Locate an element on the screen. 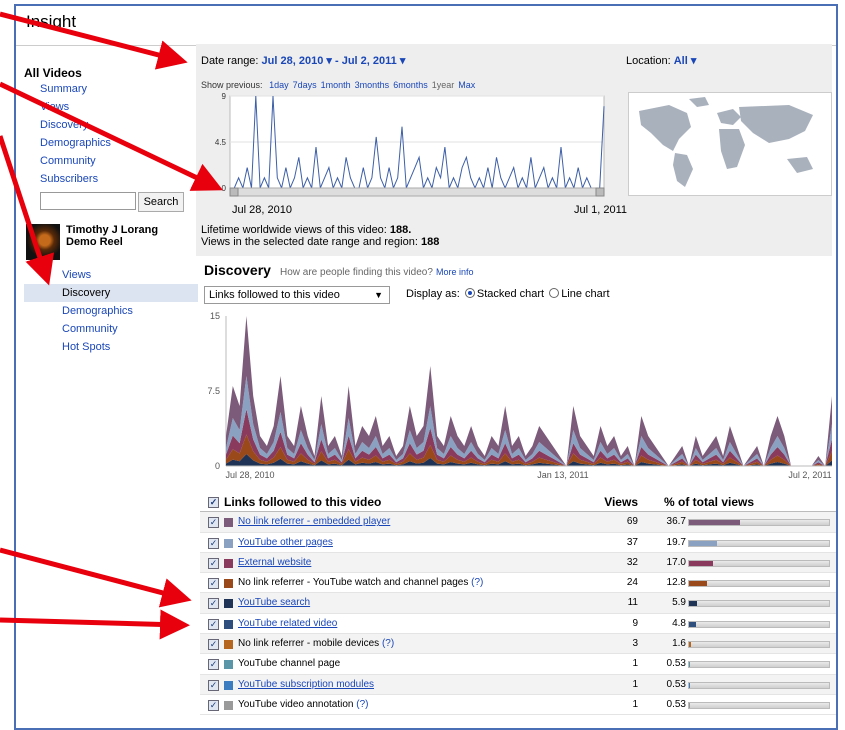 The width and height of the screenshot is (845, 730). search-input is located at coordinates (88, 201).